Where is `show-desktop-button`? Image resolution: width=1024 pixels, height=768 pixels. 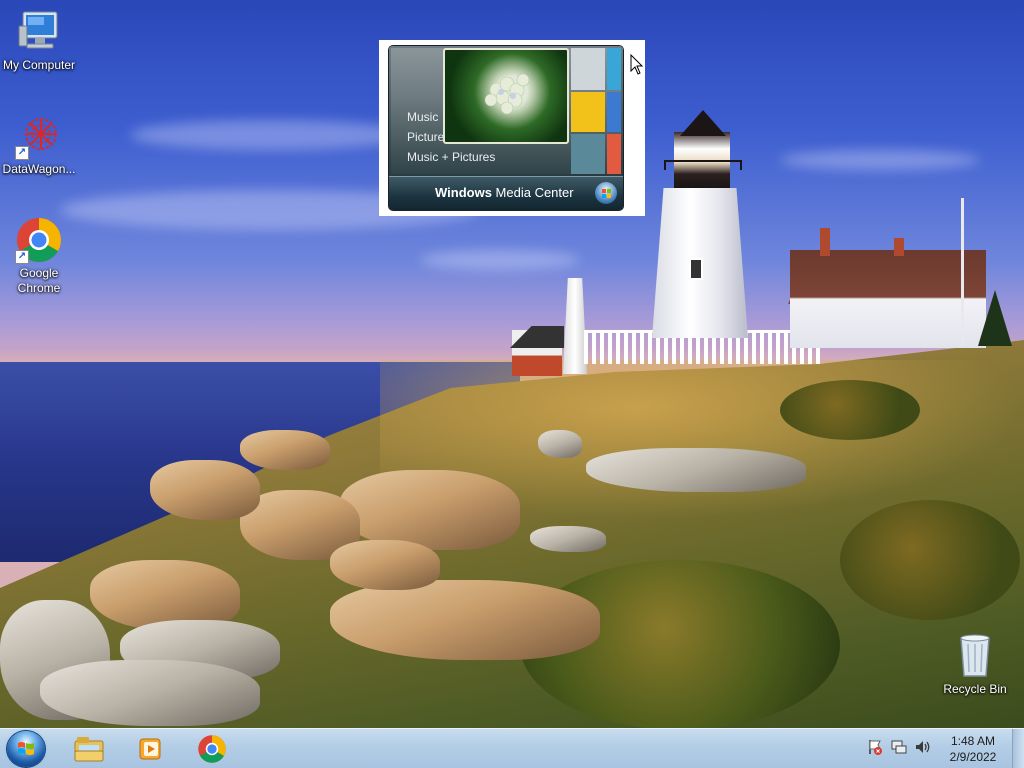
show-desktop-button is located at coordinates (1018, 748).